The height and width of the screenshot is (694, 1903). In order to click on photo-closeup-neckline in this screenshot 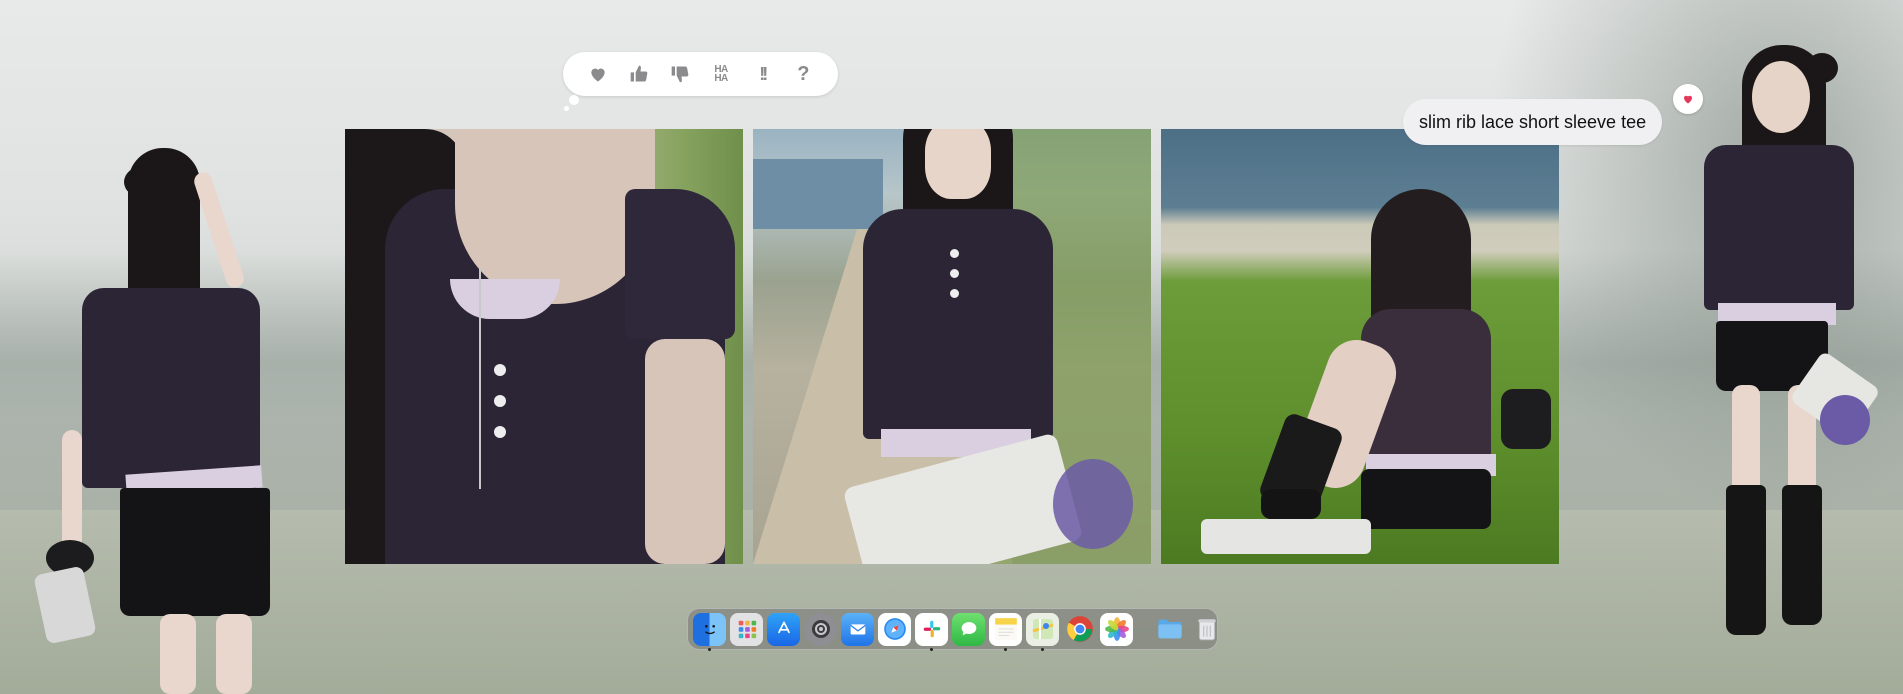, I will do `click(544, 346)`.